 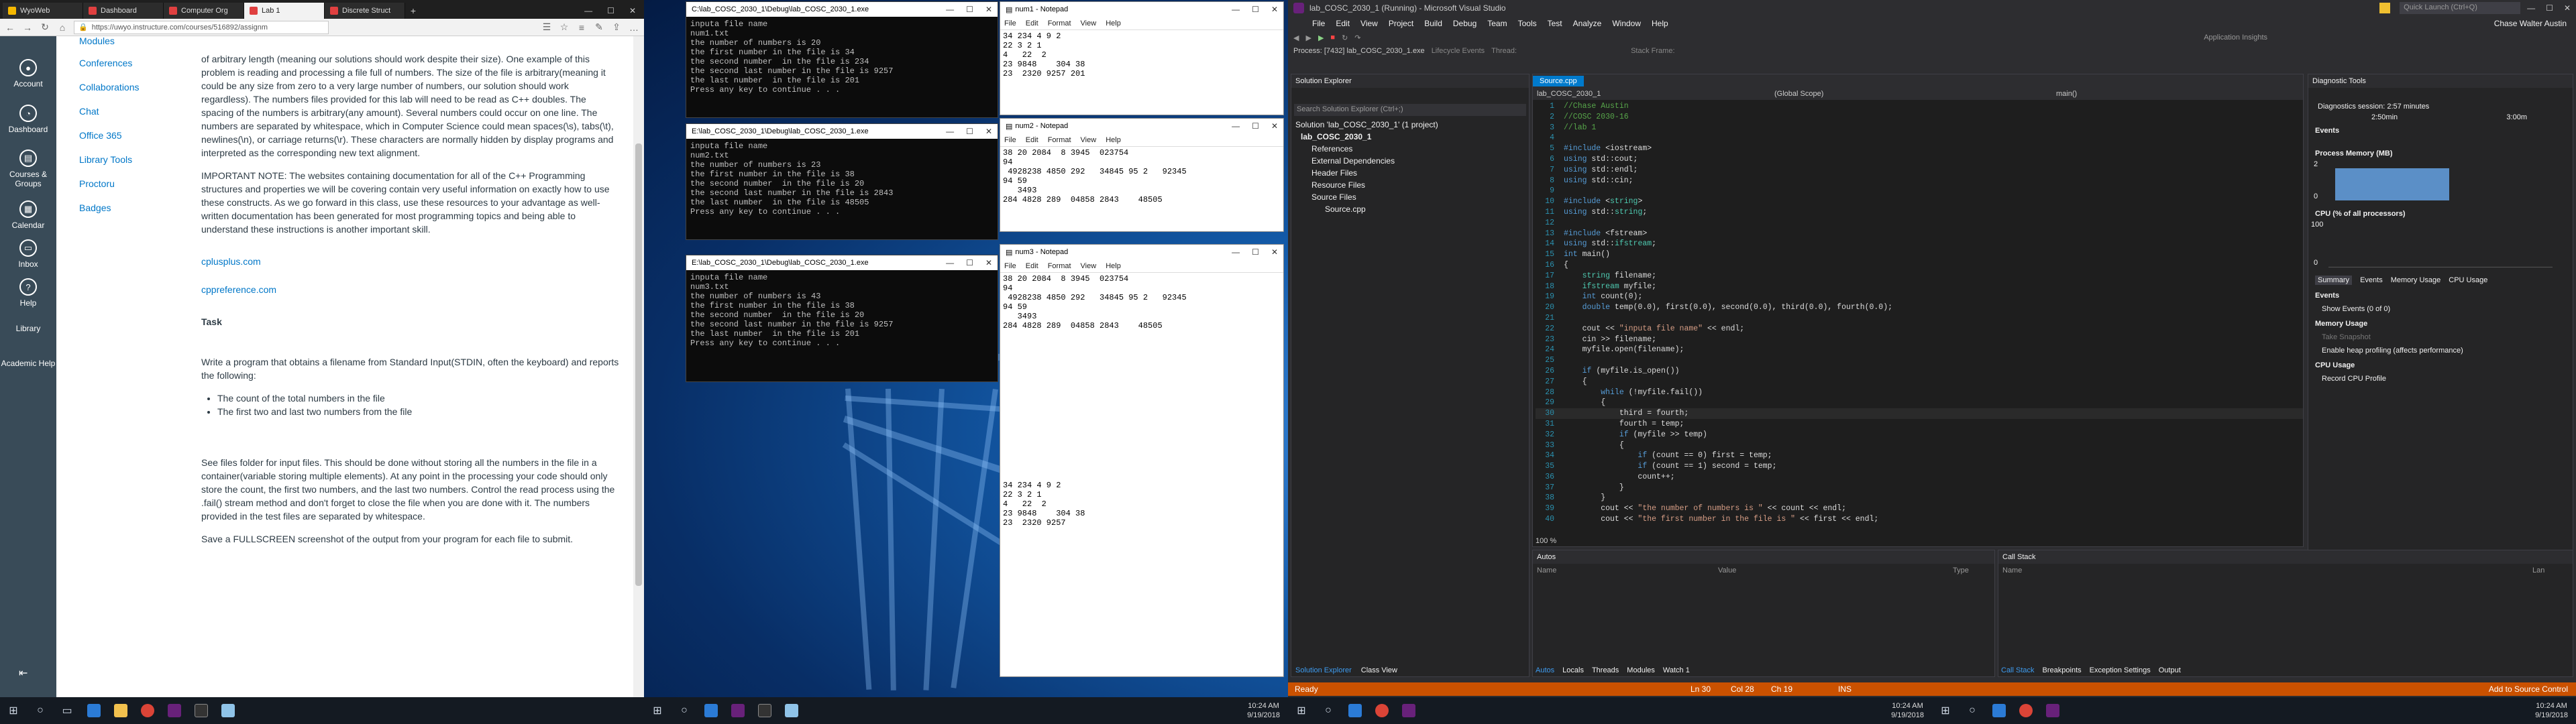 What do you see at coordinates (1410, 173) in the screenshot?
I see `tree-header-files: Header Files` at bounding box center [1410, 173].